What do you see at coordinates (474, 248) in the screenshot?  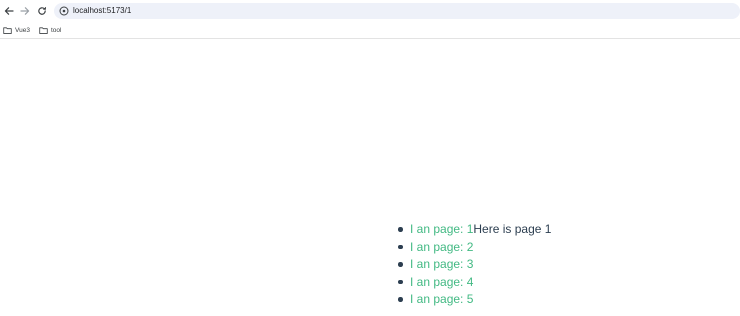 I see `list-item: I an page: 2` at bounding box center [474, 248].